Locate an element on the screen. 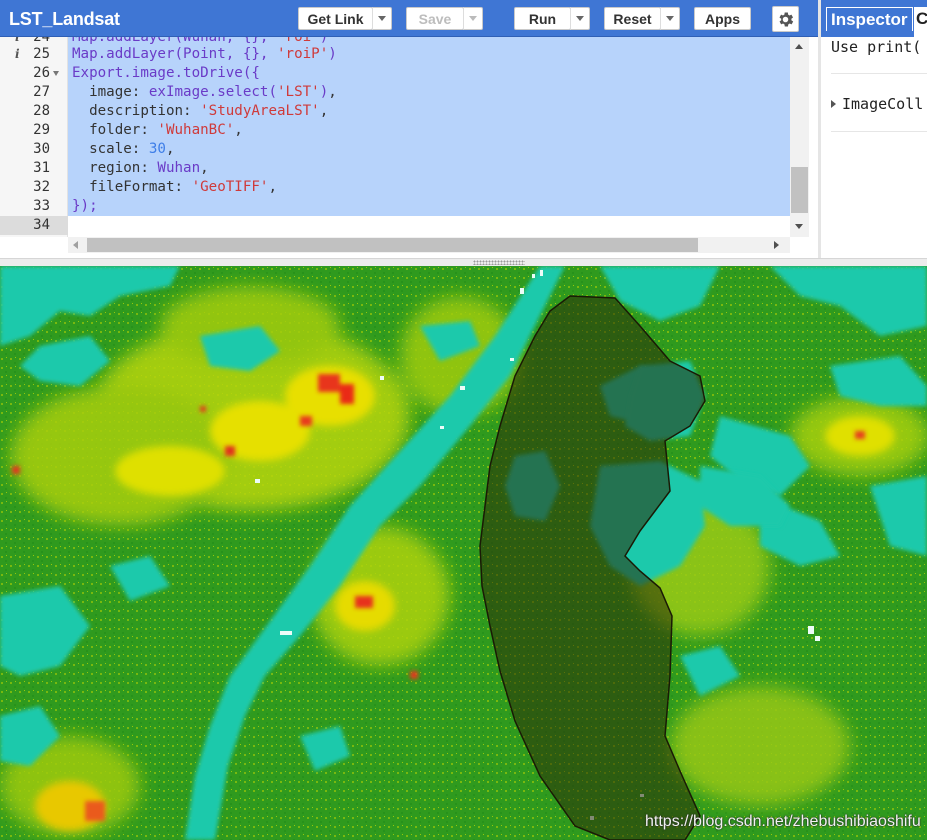 Image resolution: width=927 pixels, height=840 pixels. code-line: scale: 30, is located at coordinates (429, 149).